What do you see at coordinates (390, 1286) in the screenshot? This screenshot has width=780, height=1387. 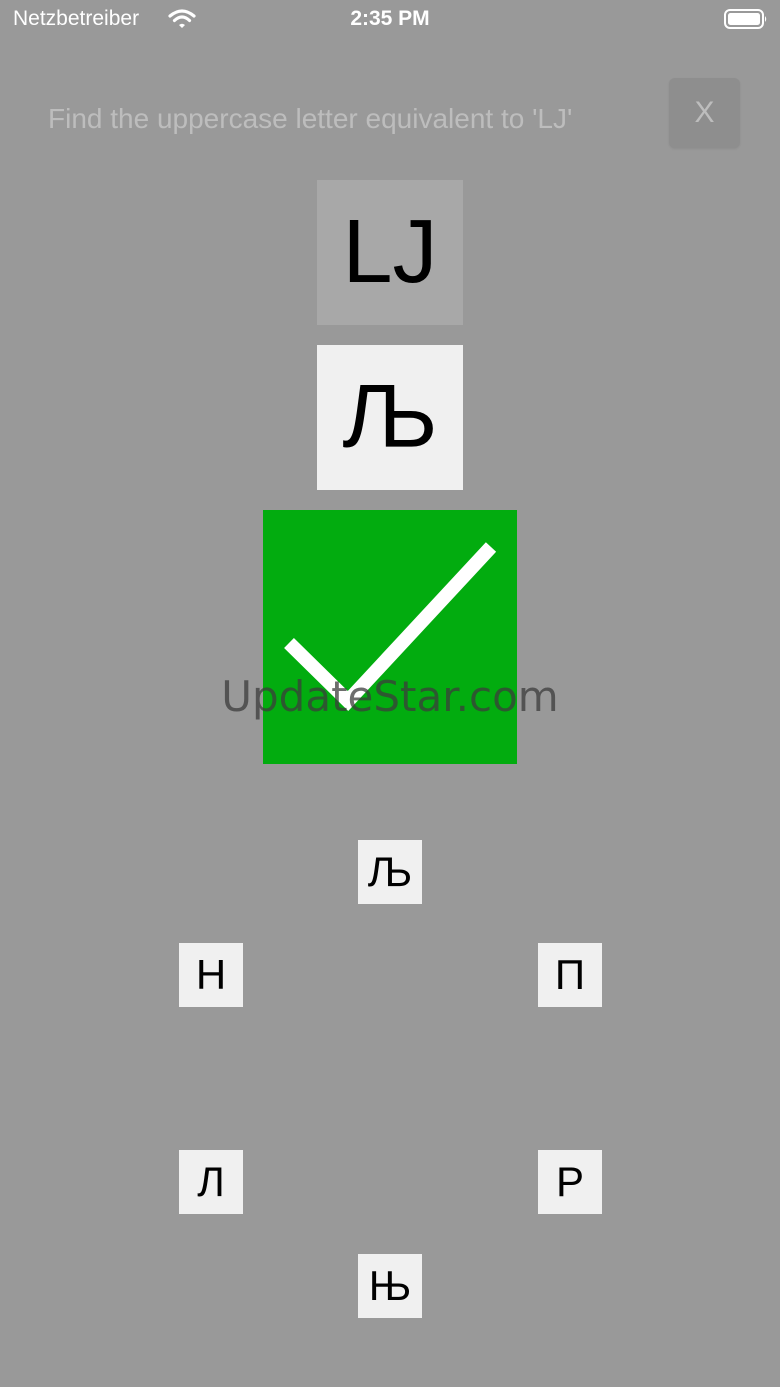 I see `choice-bottom: Њ` at bounding box center [390, 1286].